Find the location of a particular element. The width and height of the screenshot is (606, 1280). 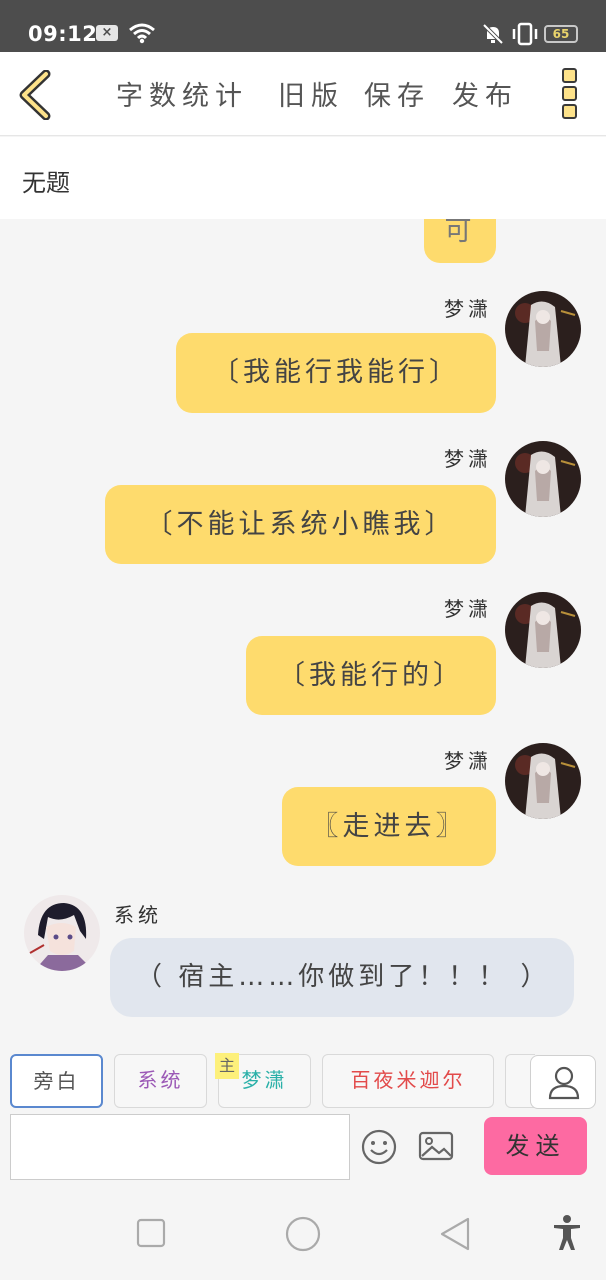

smiley-icon is located at coordinates (379, 1147).